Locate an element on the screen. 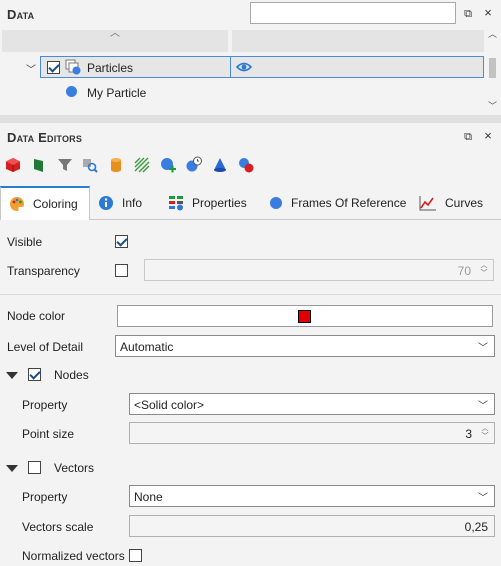 This screenshot has width=501, height=566. nodes-property-value: <Solid color> is located at coordinates (169, 405).